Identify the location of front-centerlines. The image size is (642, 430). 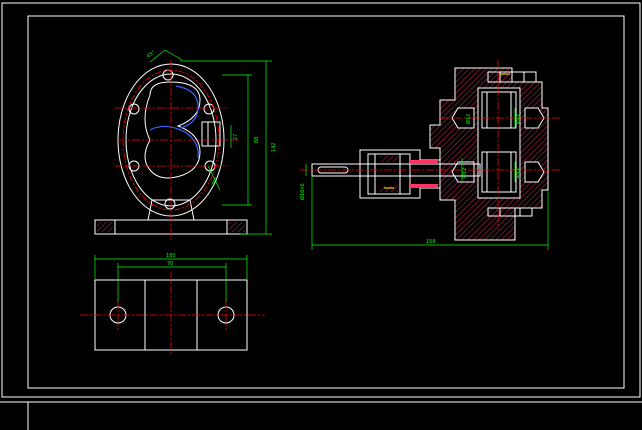
(177, 150).